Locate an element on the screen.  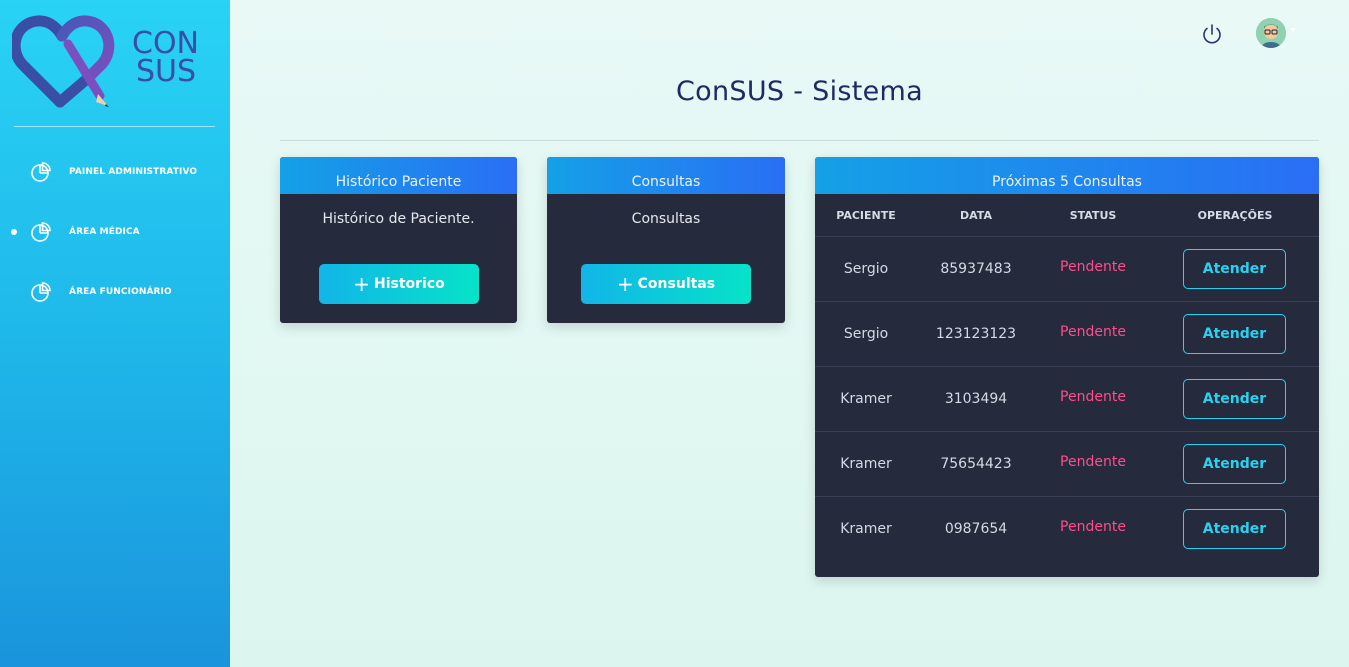
user-avatar is located at coordinates (1271, 33).